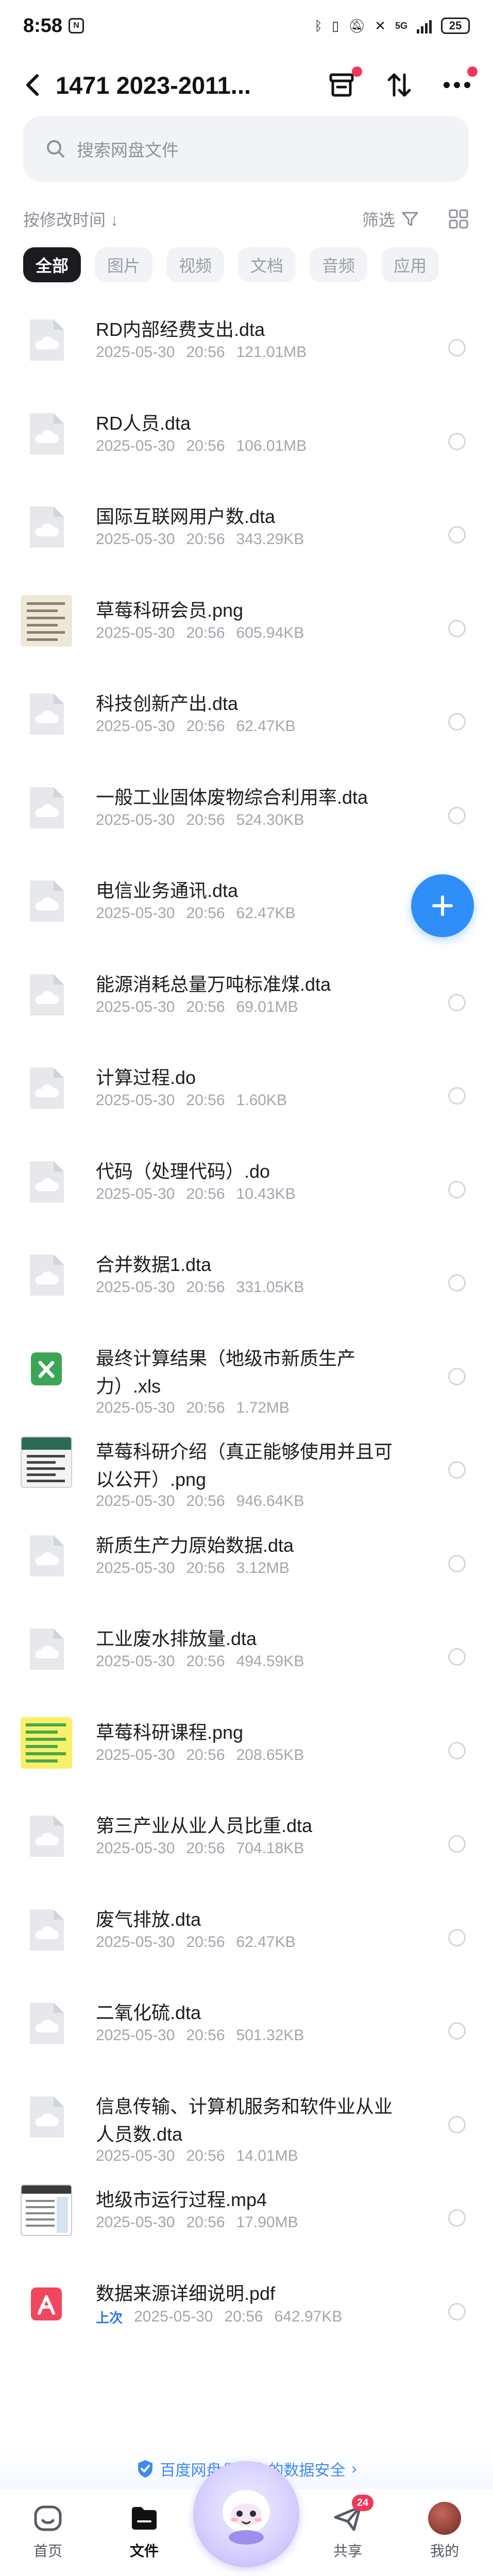  What do you see at coordinates (246, 1839) in the screenshot?
I see `file-row: 第三产业从业人员比重.dta 2025-05-30 20:56 704.18KB` at bounding box center [246, 1839].